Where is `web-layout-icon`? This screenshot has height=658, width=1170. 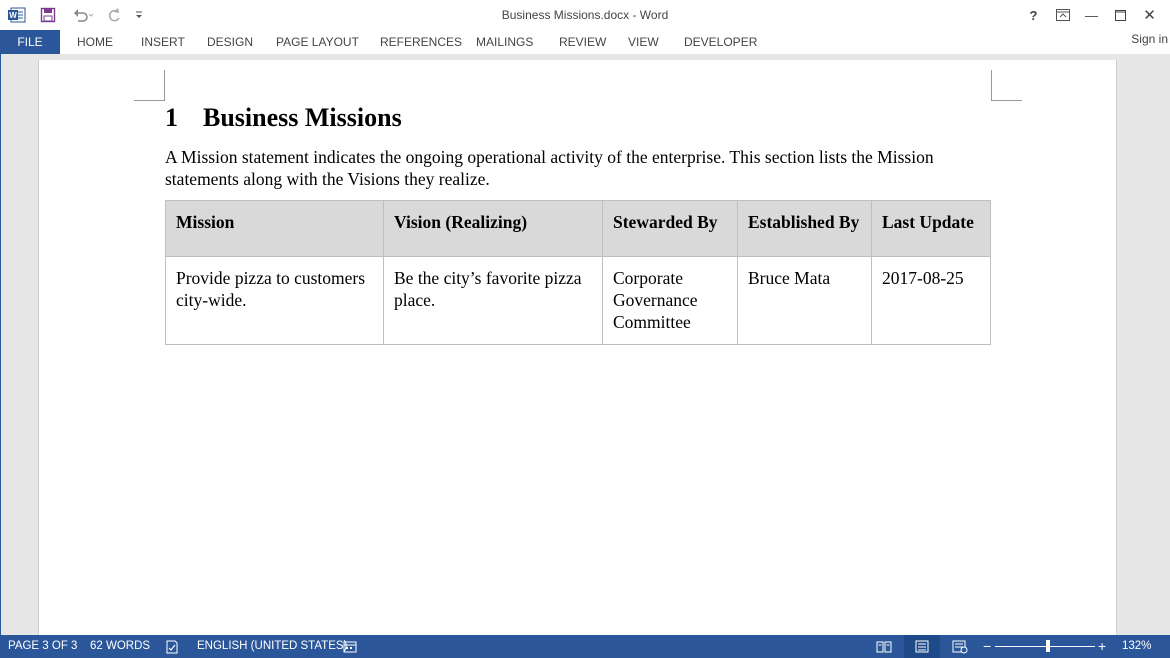 web-layout-icon is located at coordinates (960, 646).